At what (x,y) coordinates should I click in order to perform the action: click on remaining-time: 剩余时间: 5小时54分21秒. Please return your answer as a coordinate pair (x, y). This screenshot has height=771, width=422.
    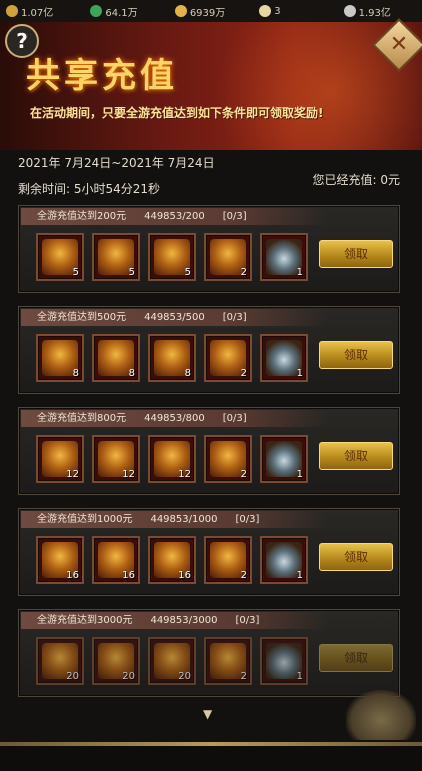
    Looking at the image, I should click on (89, 189).